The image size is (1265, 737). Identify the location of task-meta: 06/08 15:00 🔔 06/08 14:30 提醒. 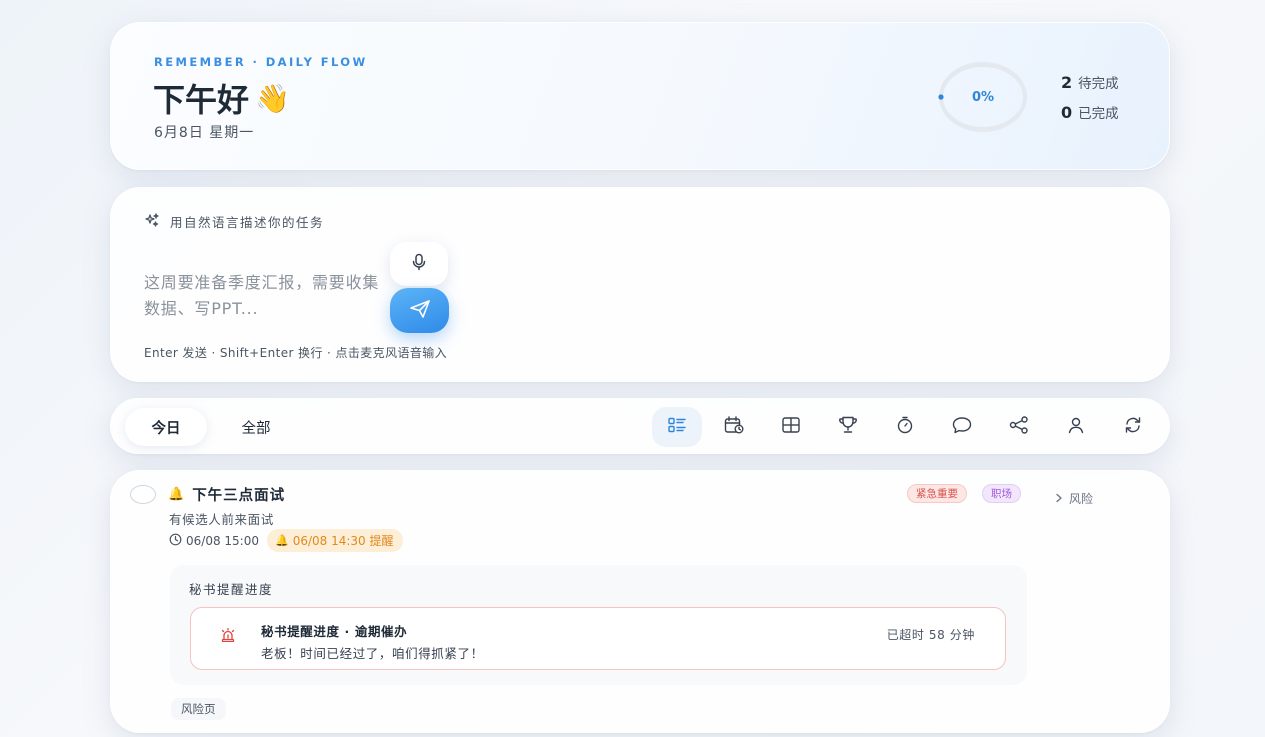
(286, 540).